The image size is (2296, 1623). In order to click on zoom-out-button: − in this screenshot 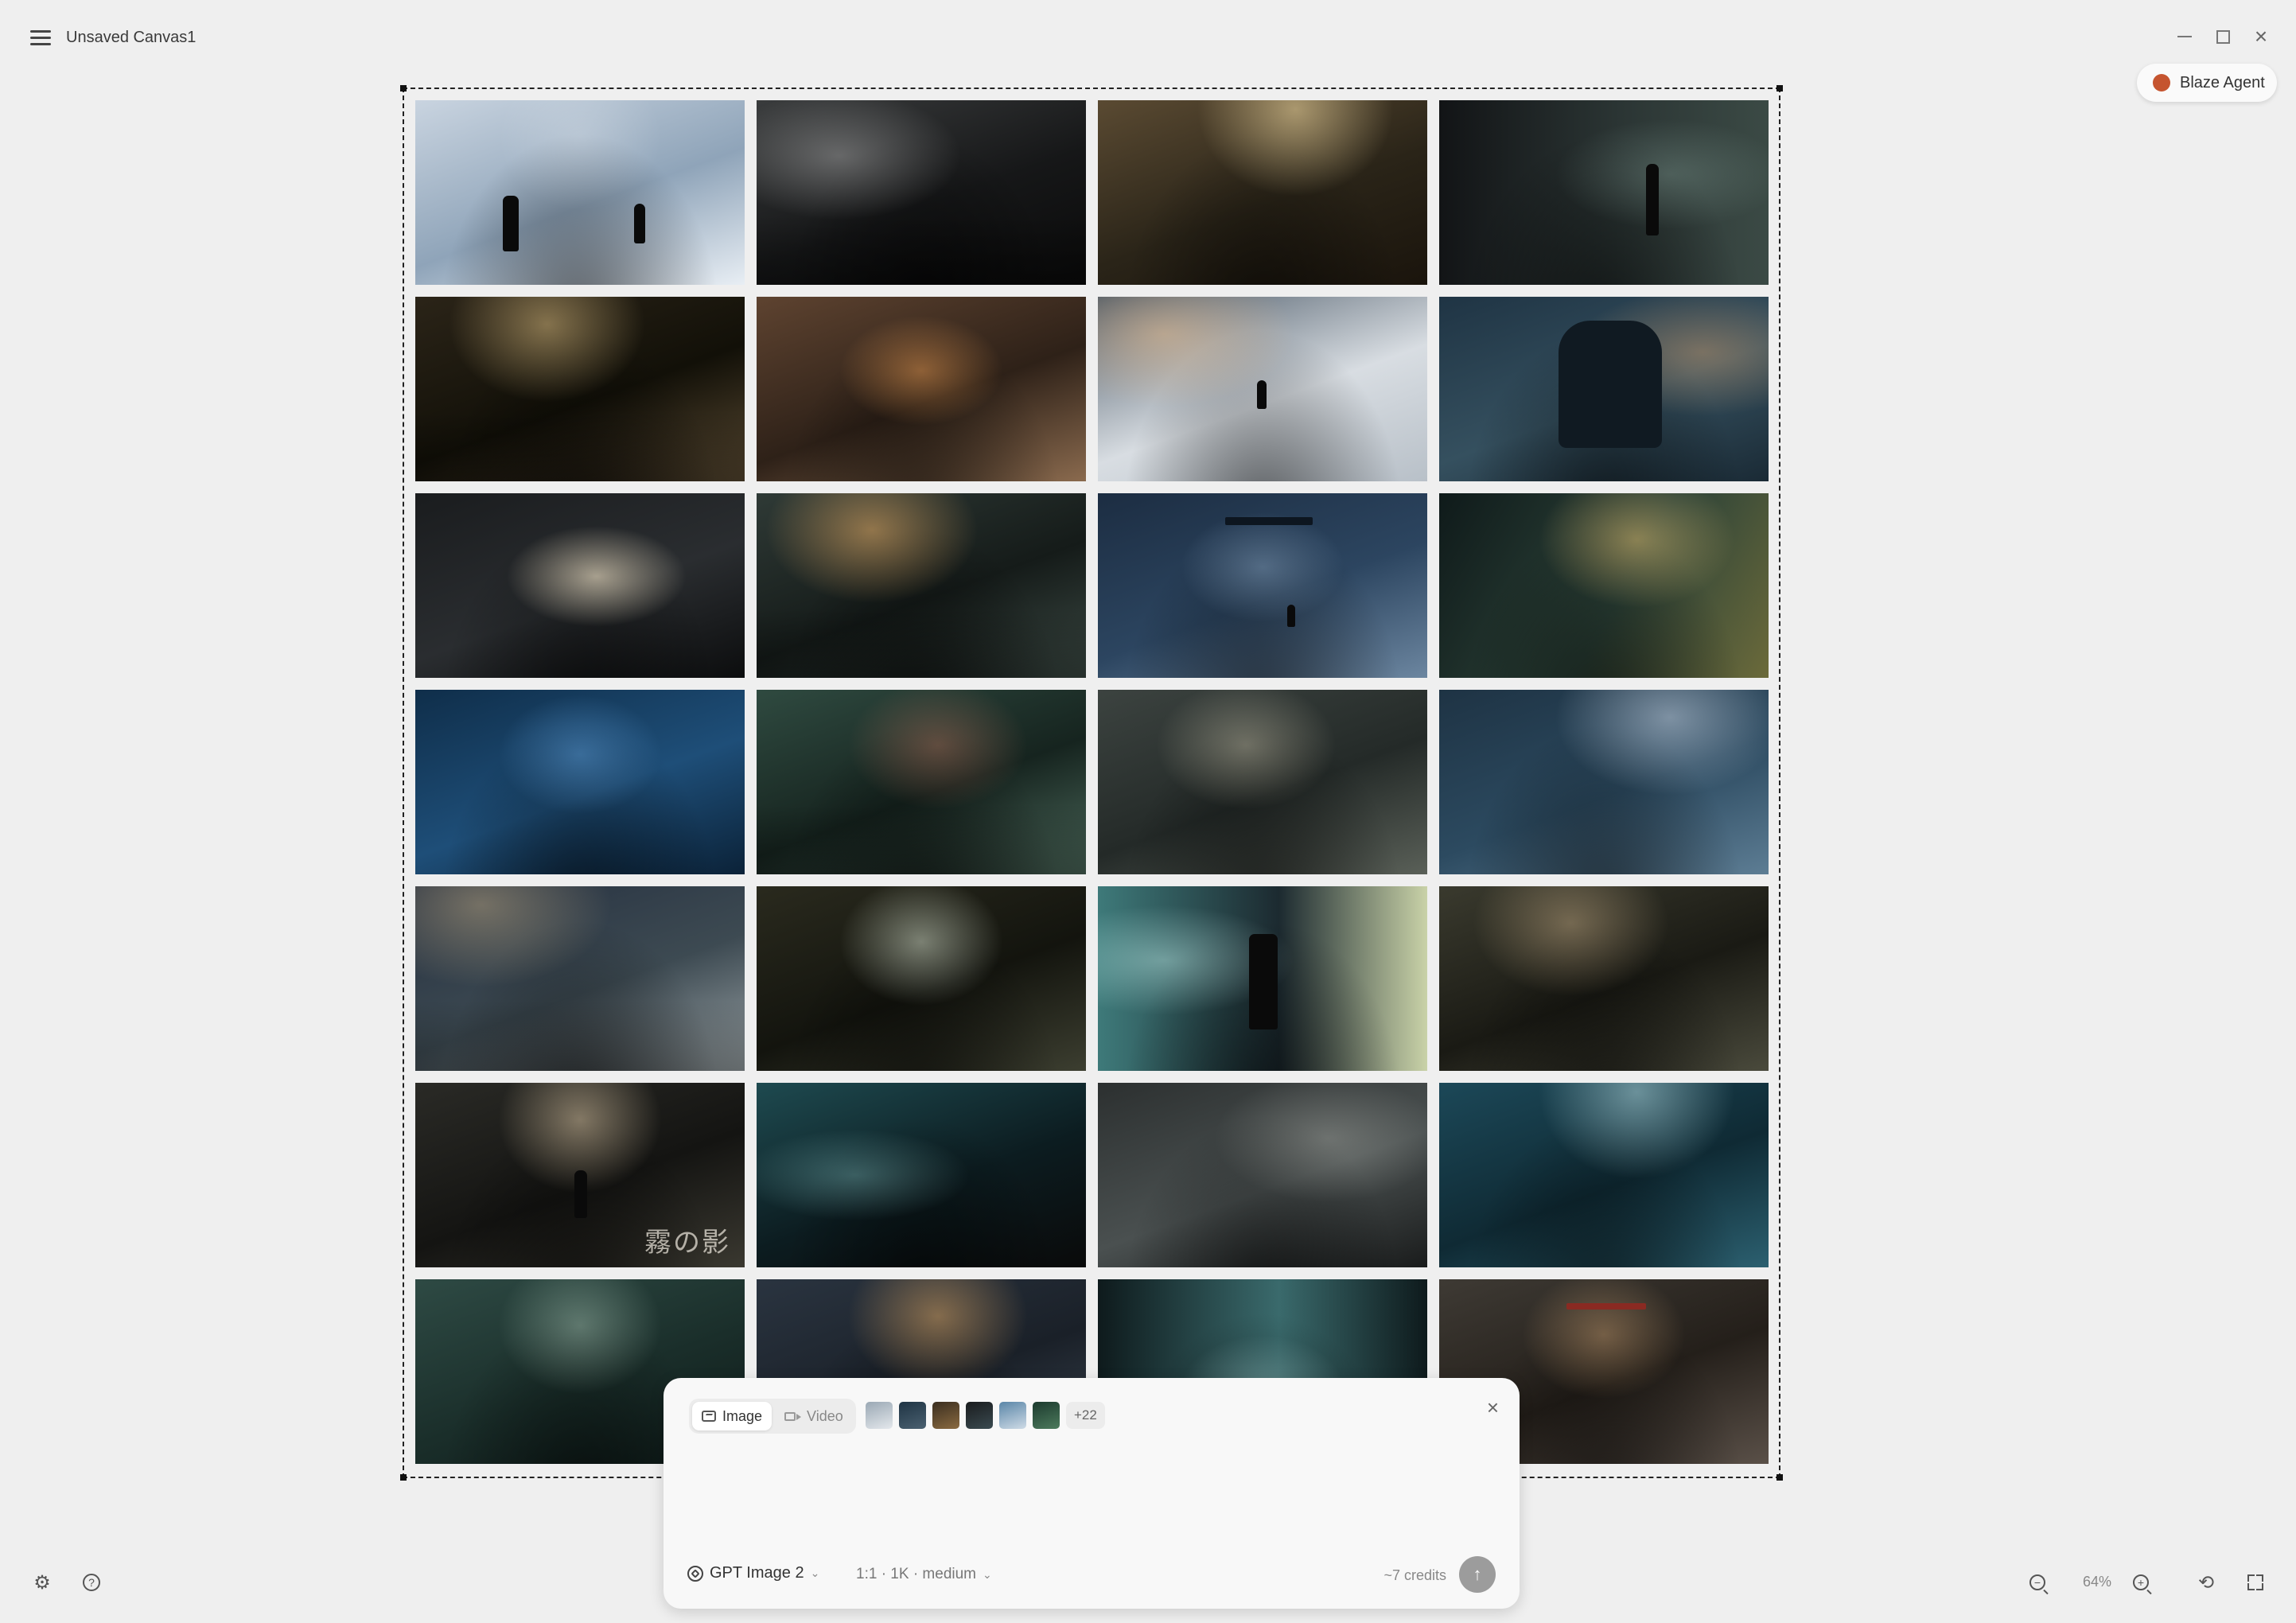, I will do `click(2037, 1582)`.